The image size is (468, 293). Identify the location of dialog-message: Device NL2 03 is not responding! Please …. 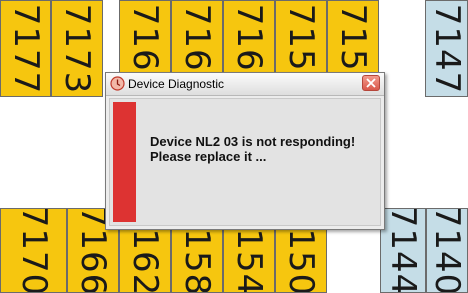
(252, 149).